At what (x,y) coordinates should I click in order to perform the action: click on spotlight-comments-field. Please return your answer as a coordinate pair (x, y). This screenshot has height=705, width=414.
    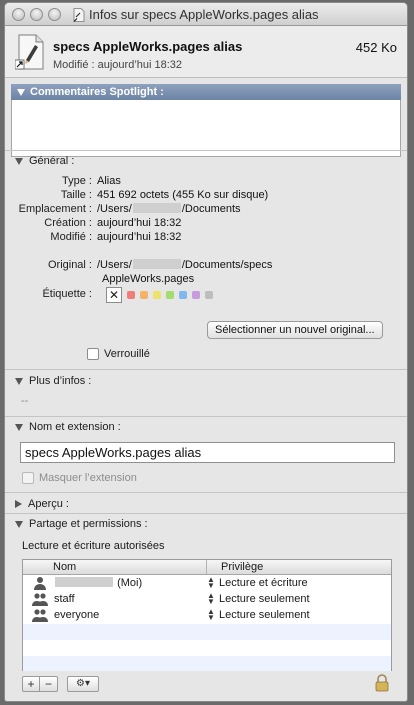
    Looking at the image, I should click on (206, 128).